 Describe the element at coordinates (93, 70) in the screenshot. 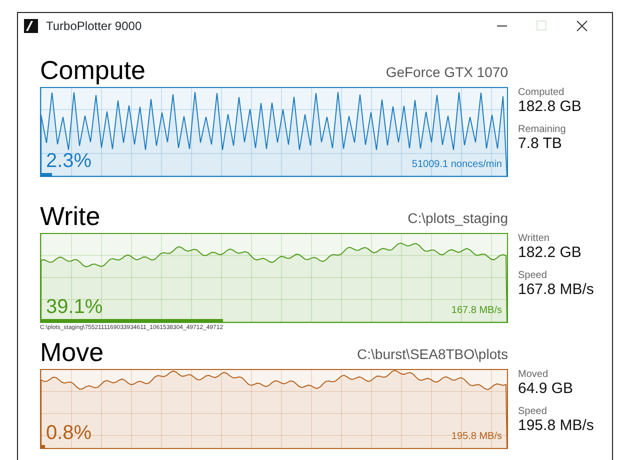

I see `section-title: Compute` at that location.